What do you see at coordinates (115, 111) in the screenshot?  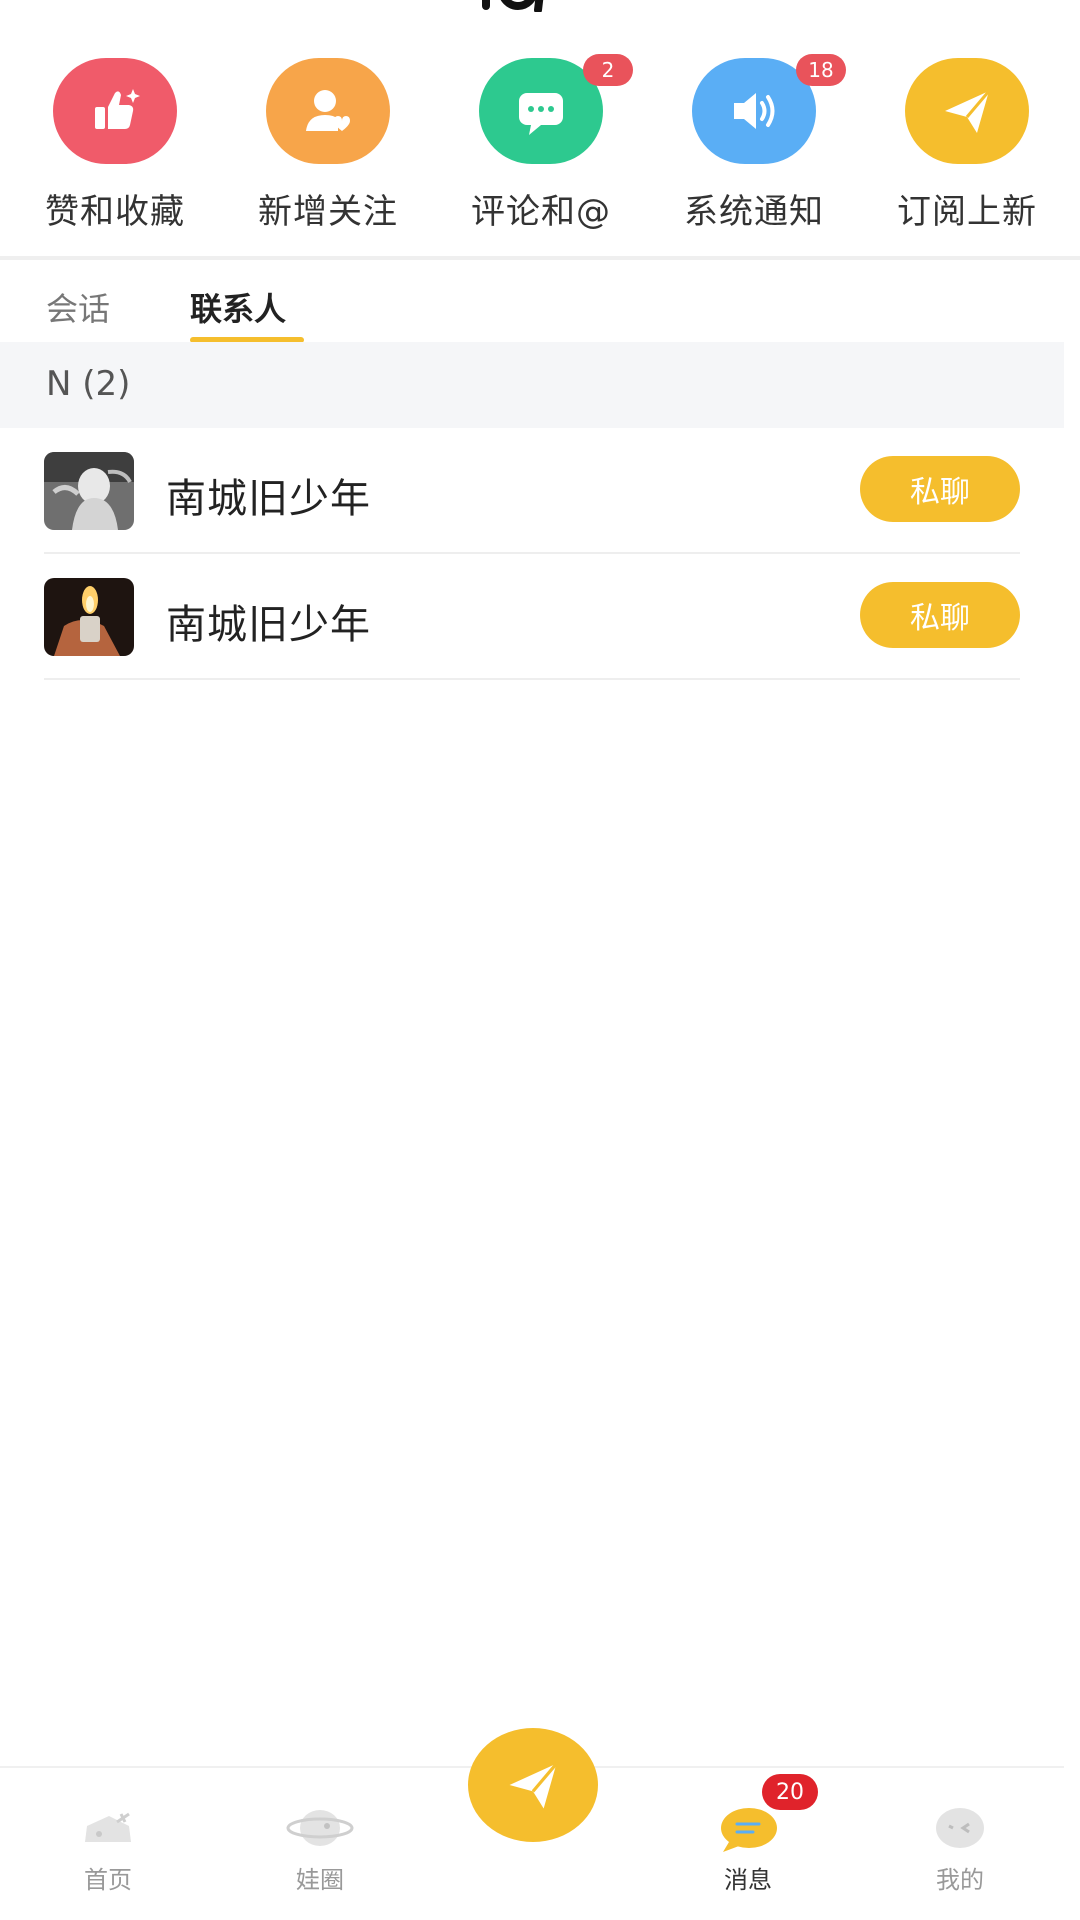 I see `thumbs-up-icon` at bounding box center [115, 111].